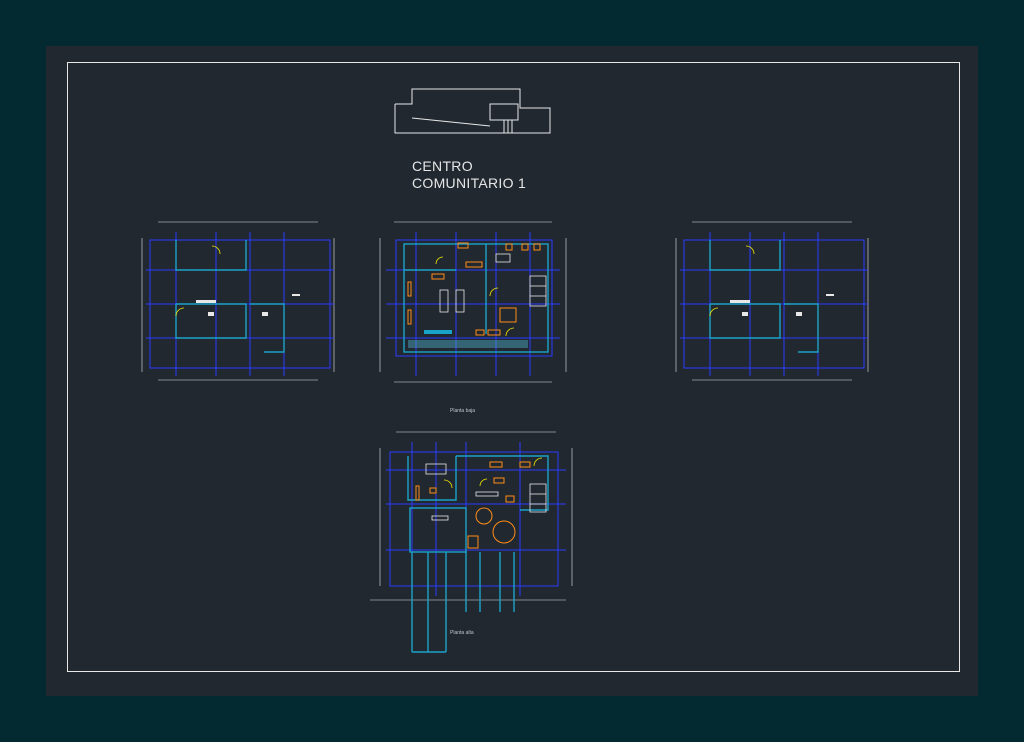  Describe the element at coordinates (772, 301) in the screenshot. I see `floor-plan-right` at that location.